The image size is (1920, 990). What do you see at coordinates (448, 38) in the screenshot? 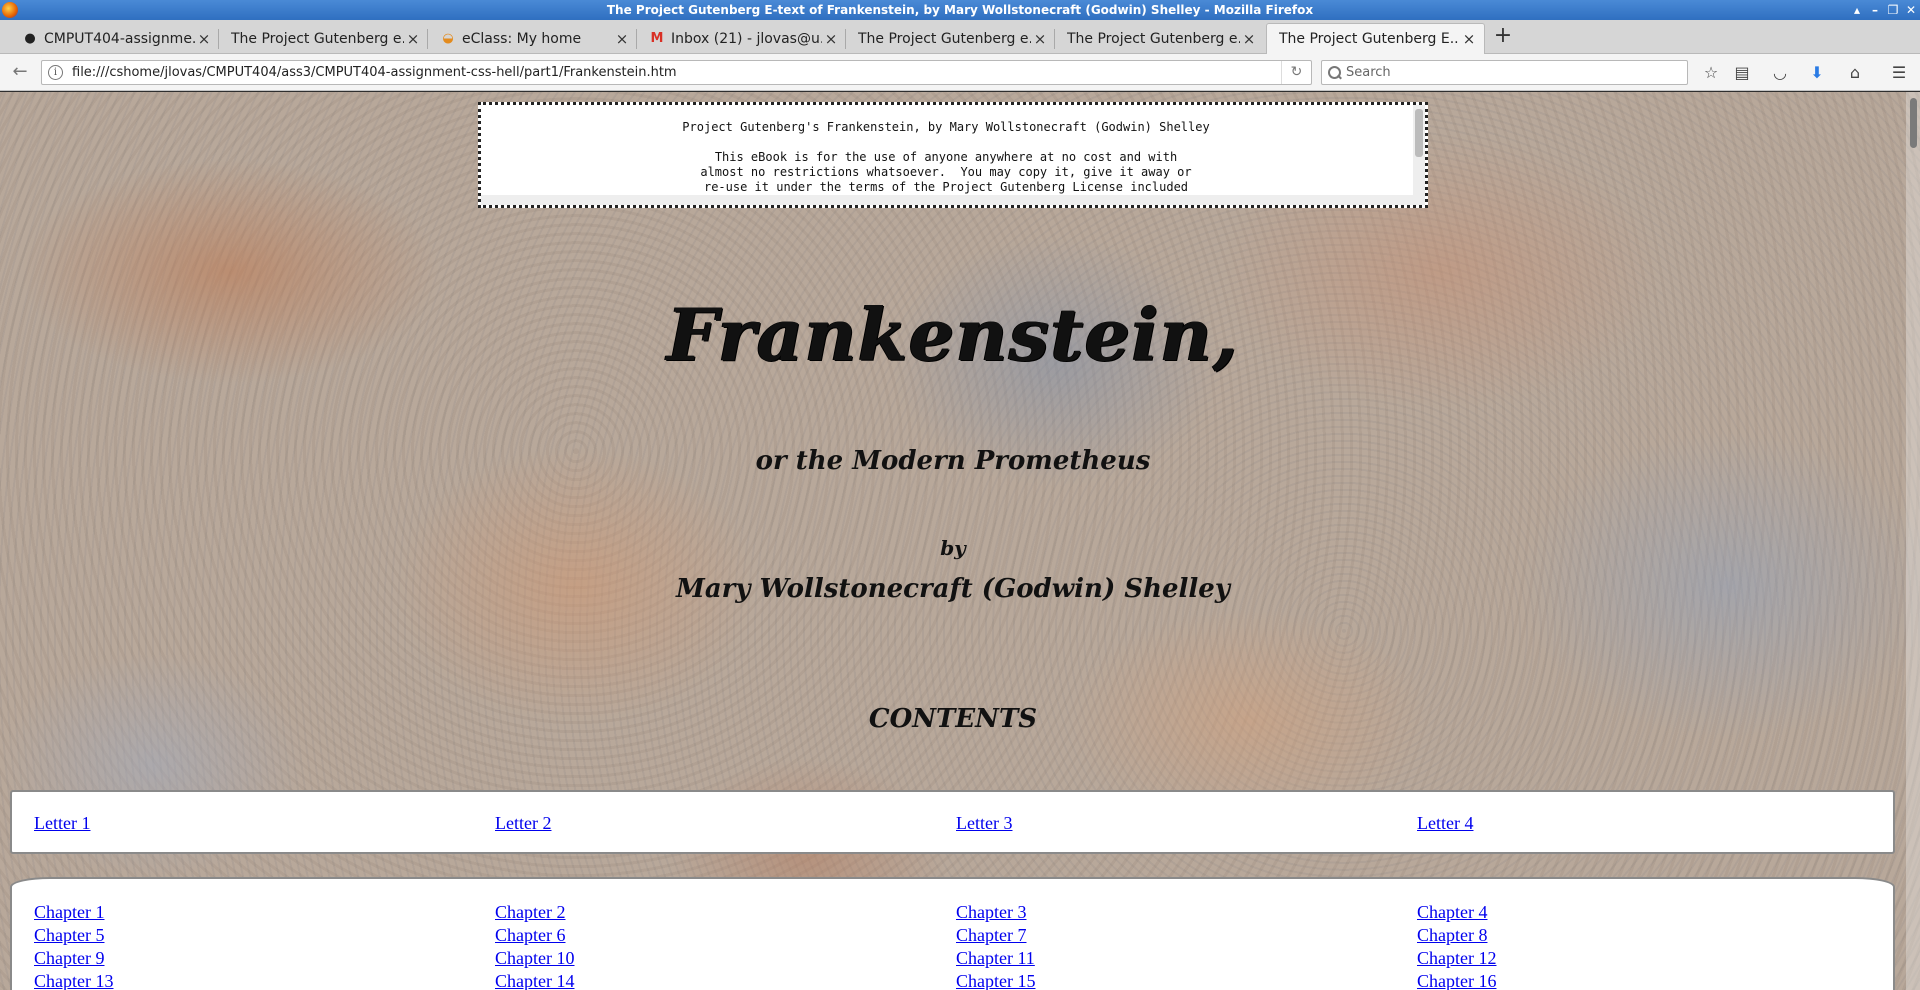
I see `moodle-icon: ◒` at bounding box center [448, 38].